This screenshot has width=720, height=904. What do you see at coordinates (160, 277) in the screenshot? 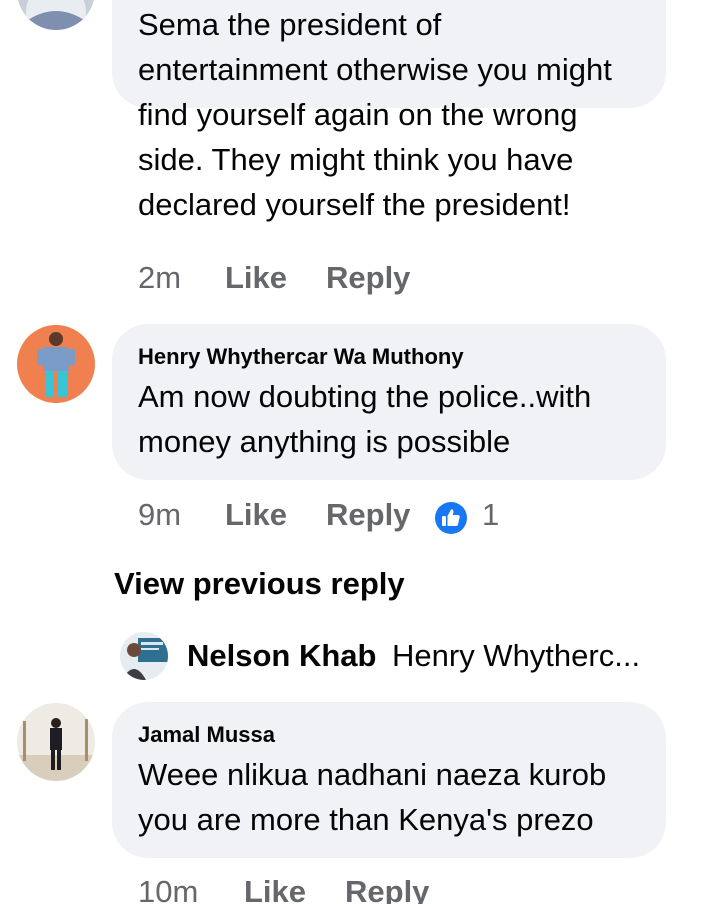
I see `comment-timestamp: 2m` at bounding box center [160, 277].